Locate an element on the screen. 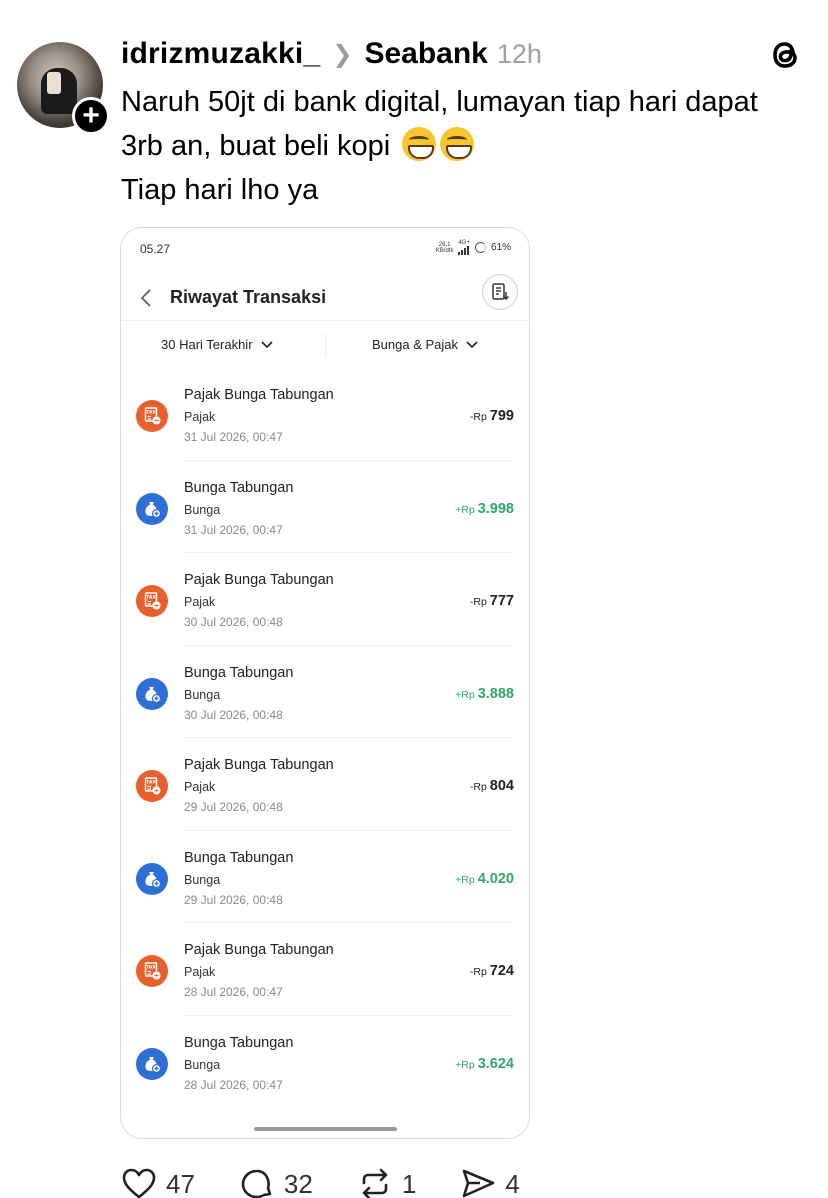  download-statement-button is located at coordinates (500, 292).